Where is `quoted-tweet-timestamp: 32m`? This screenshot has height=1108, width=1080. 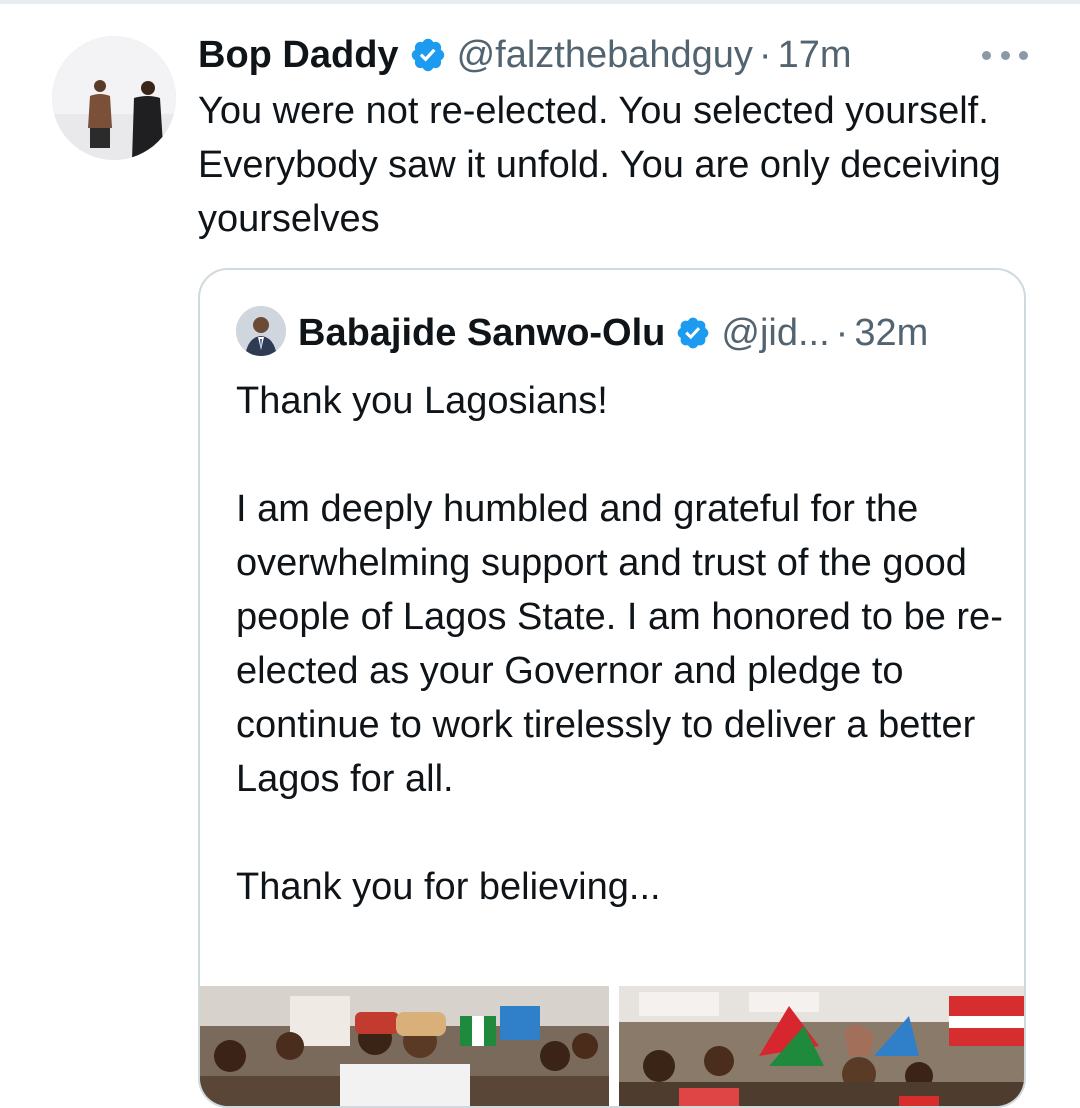 quoted-tweet-timestamp: 32m is located at coordinates (891, 333).